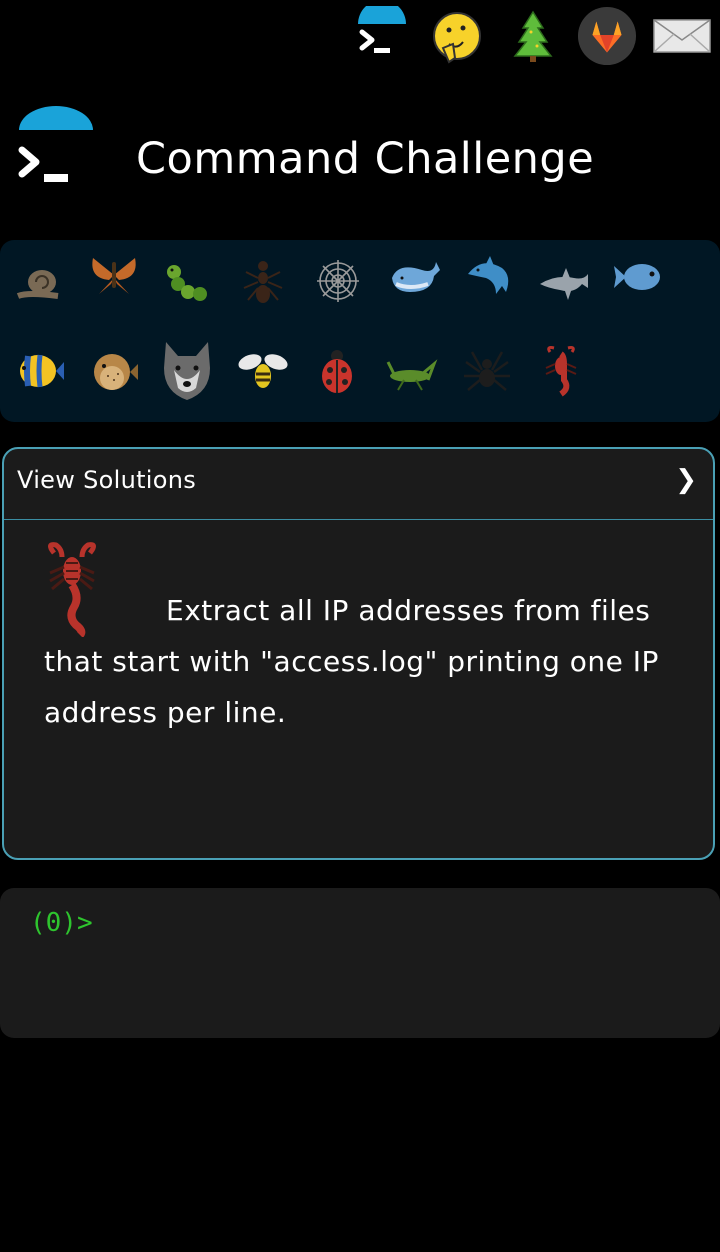  Describe the element at coordinates (358, 484) in the screenshot. I see `view-solutions-toggle: View Solutions ❯` at that location.